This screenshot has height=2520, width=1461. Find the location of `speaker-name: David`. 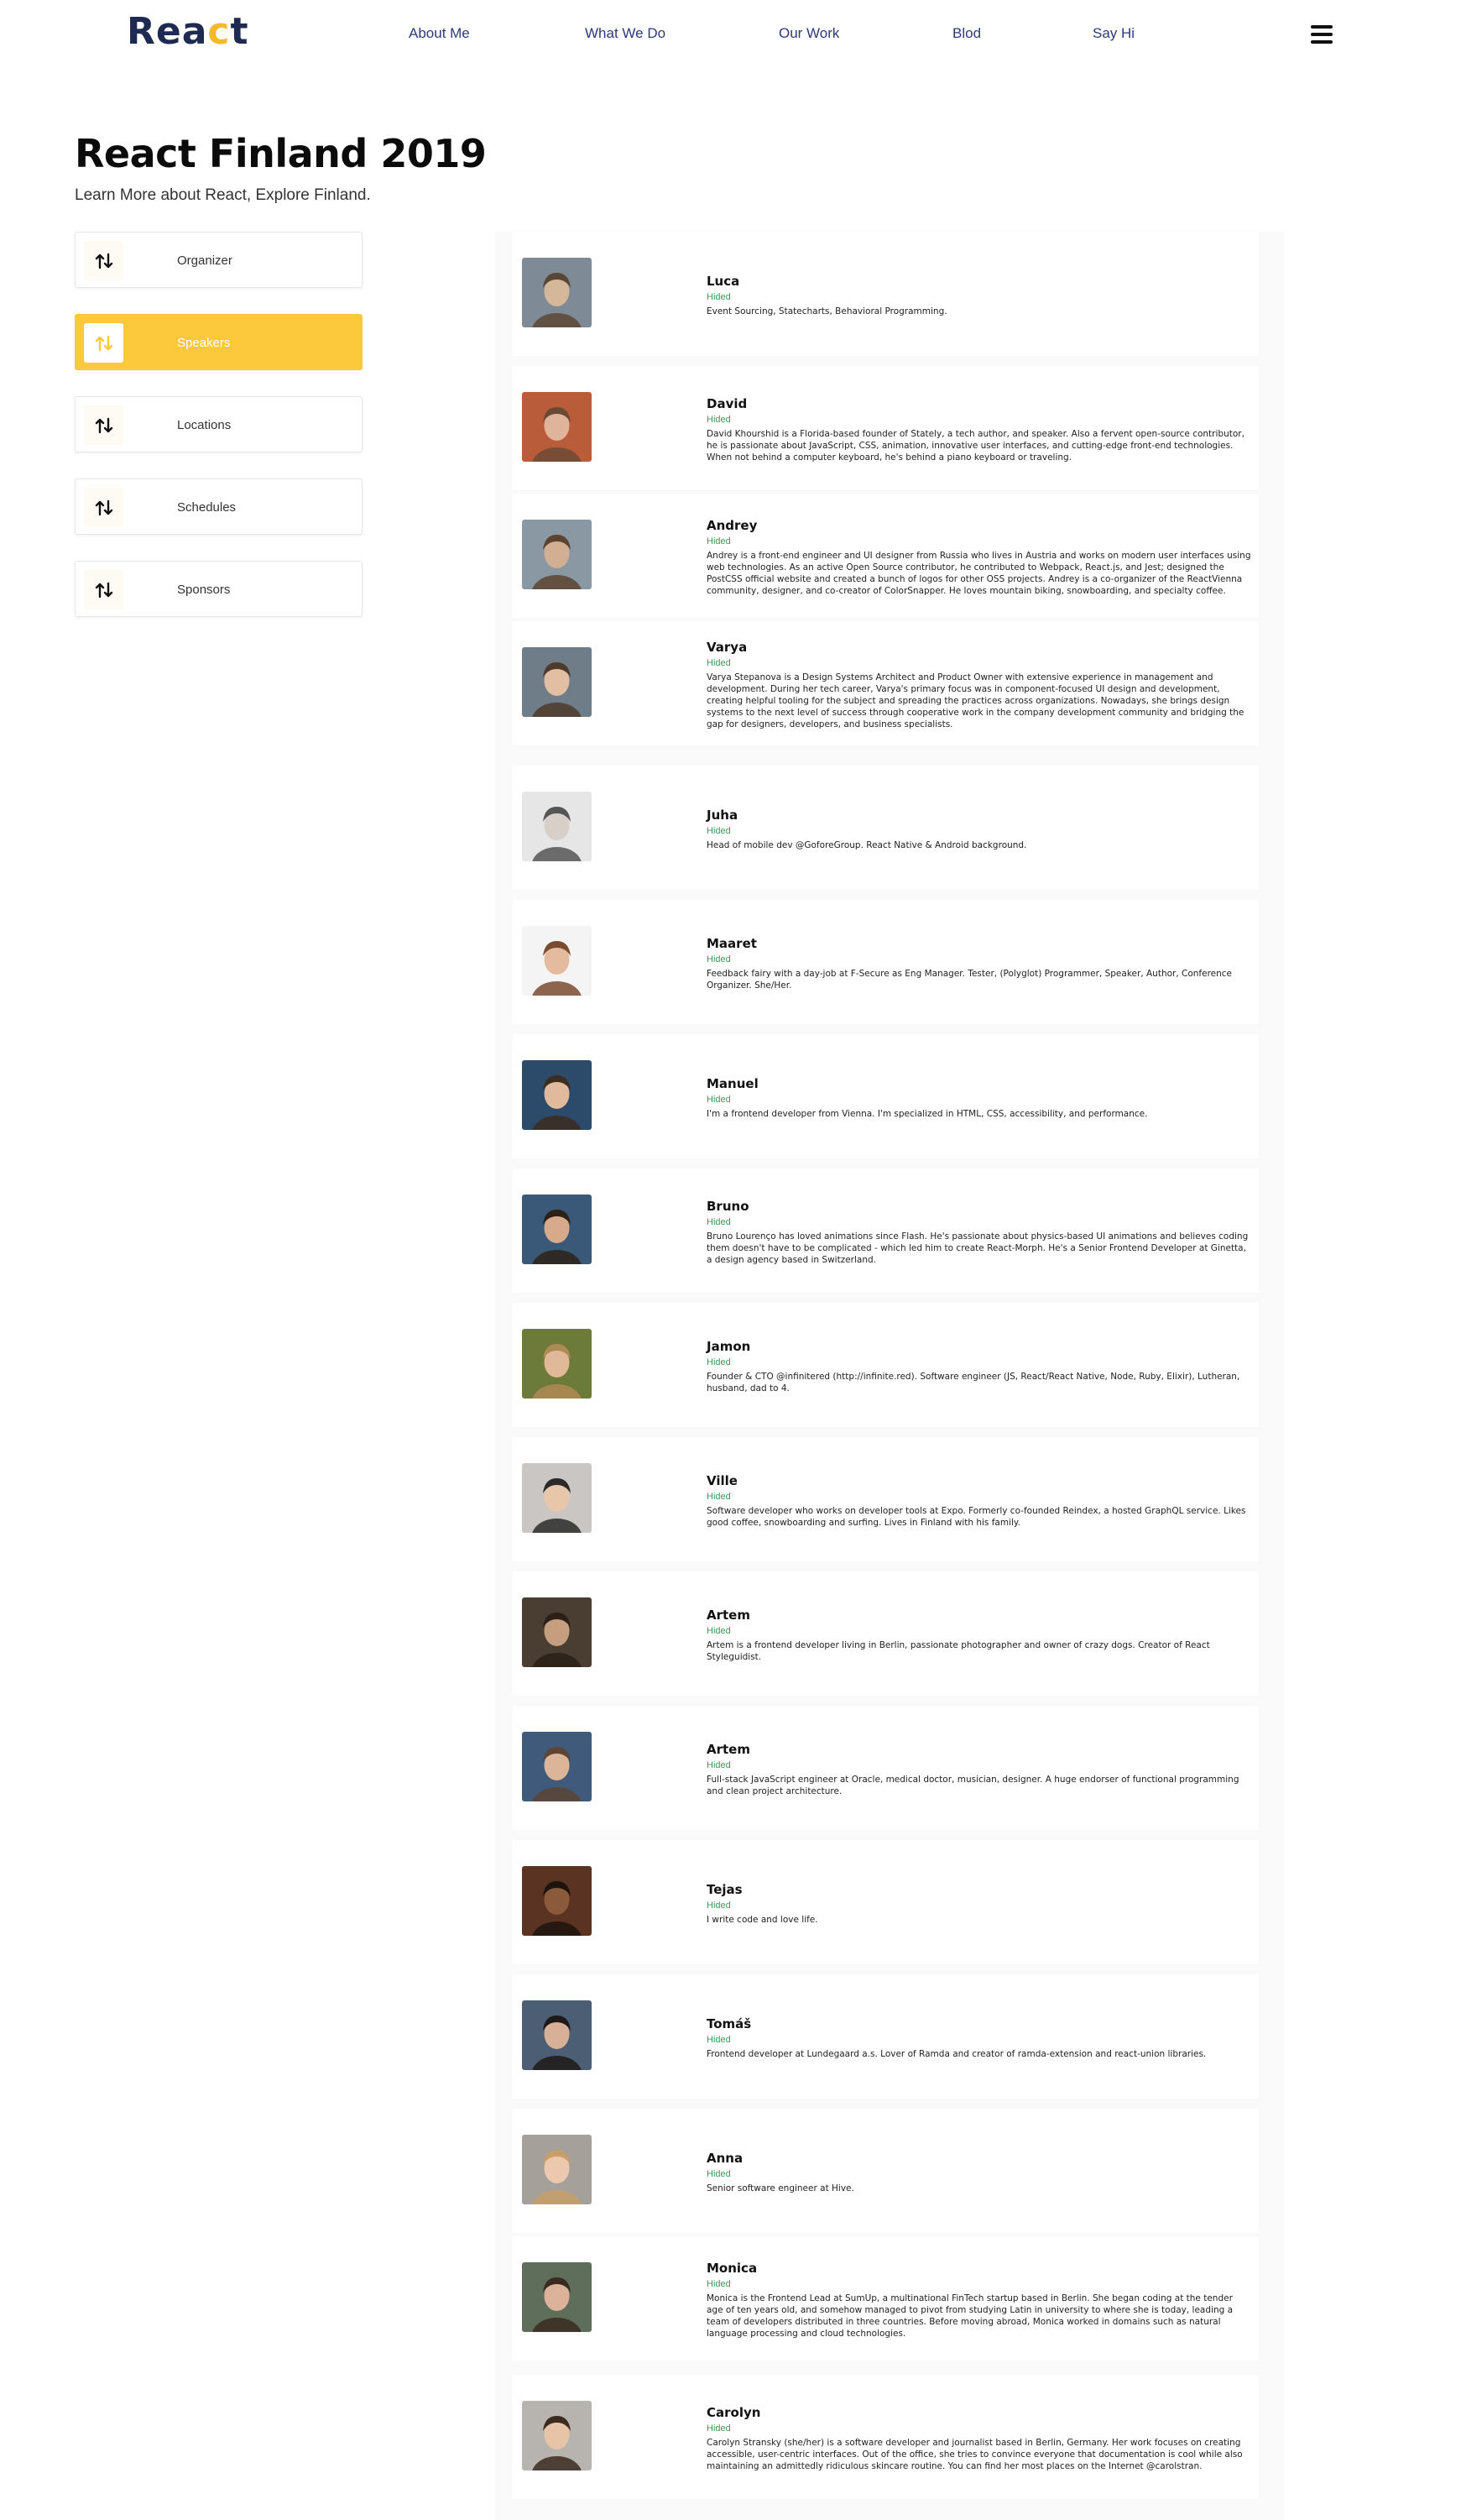

speaker-name: David is located at coordinates (727, 403).